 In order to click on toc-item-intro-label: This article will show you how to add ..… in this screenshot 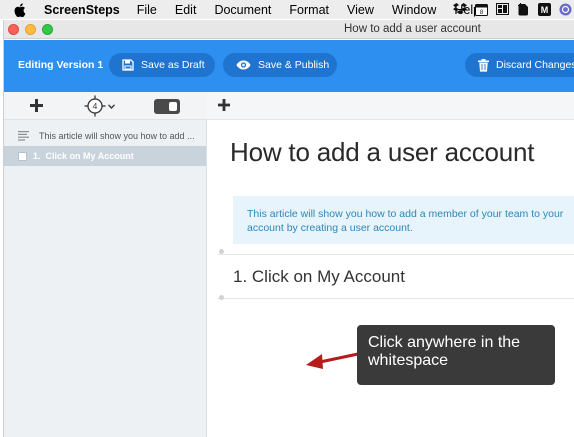, I will do `click(117, 136)`.